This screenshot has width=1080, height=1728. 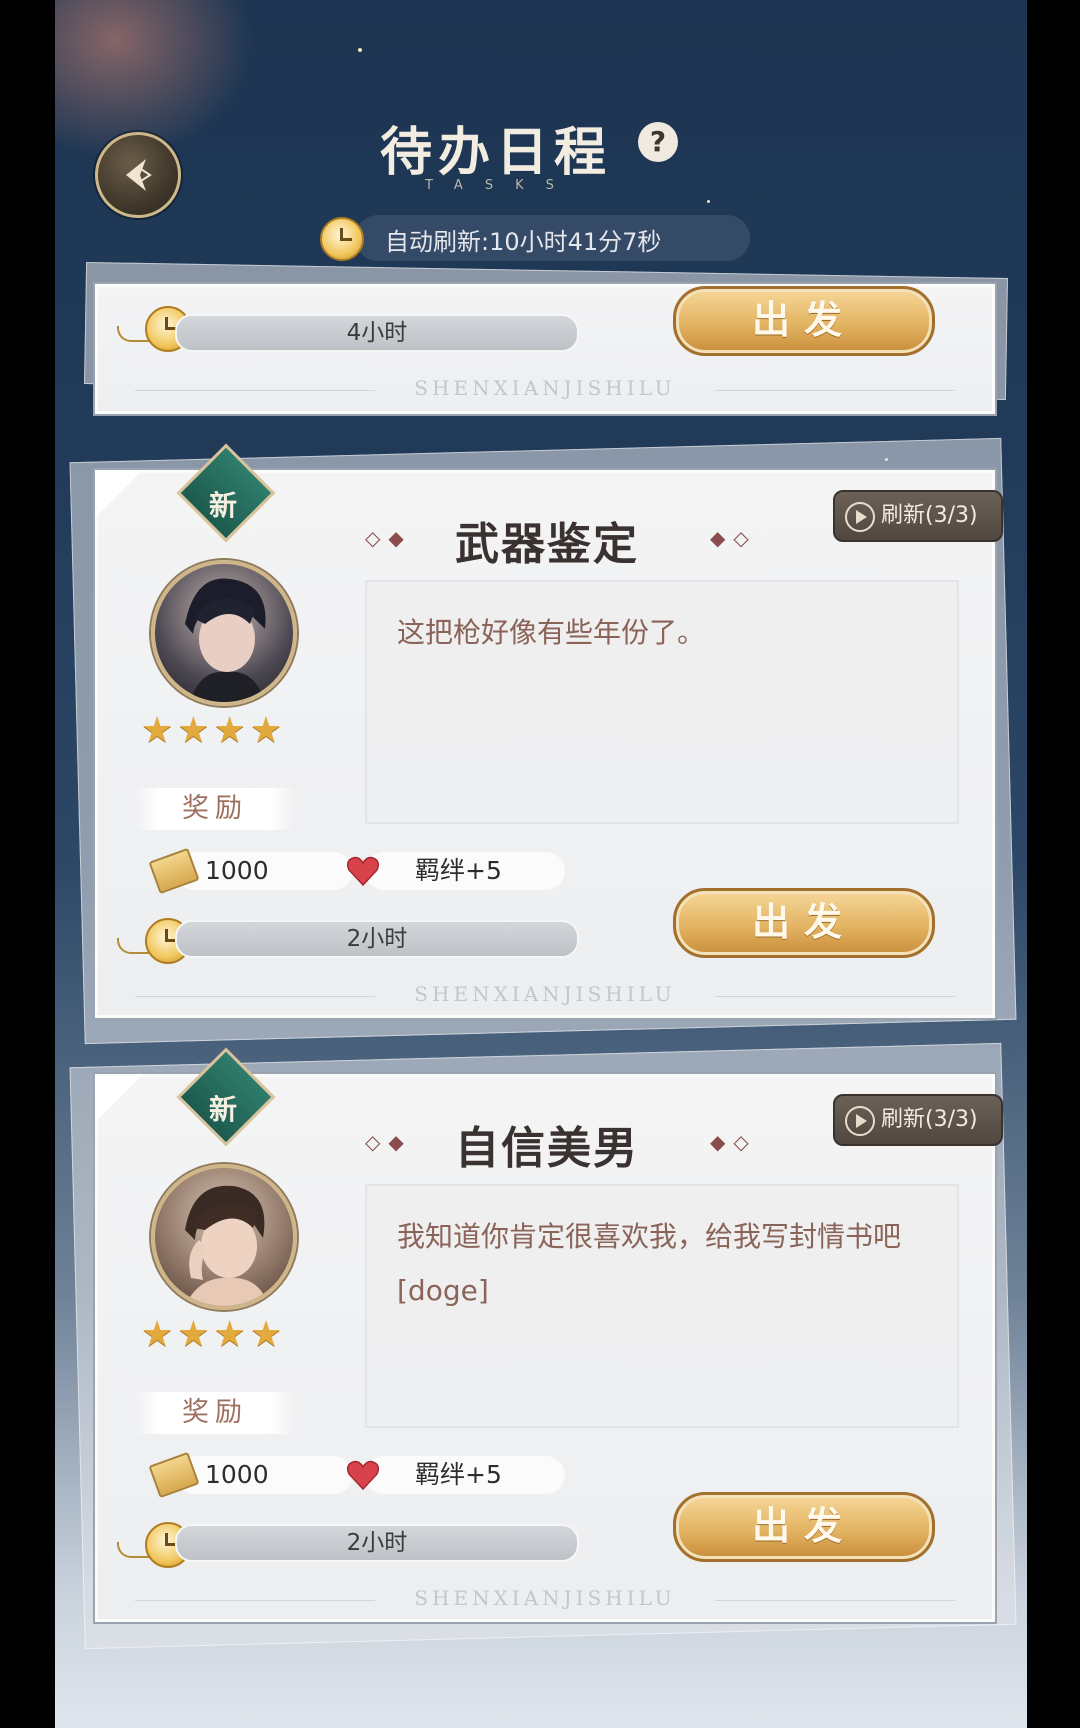 I want to click on task-description: 这把枪好像有些年份了。, so click(x=551, y=632).